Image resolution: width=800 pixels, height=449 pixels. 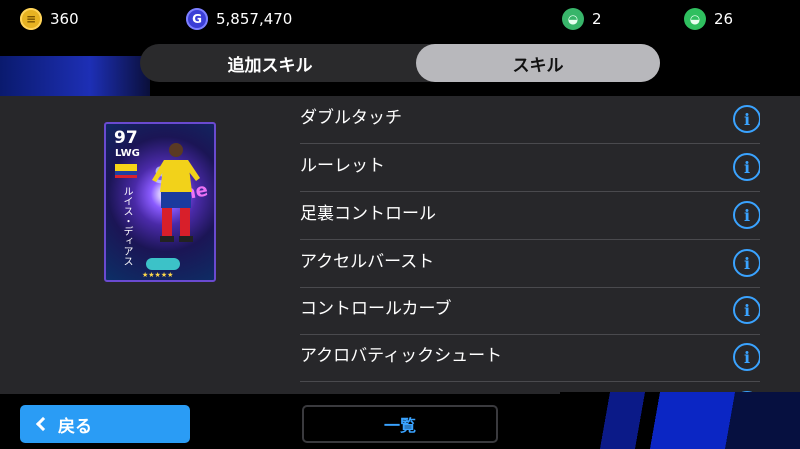 I want to click on coins-display: ≡ 360, so click(x=49, y=19).